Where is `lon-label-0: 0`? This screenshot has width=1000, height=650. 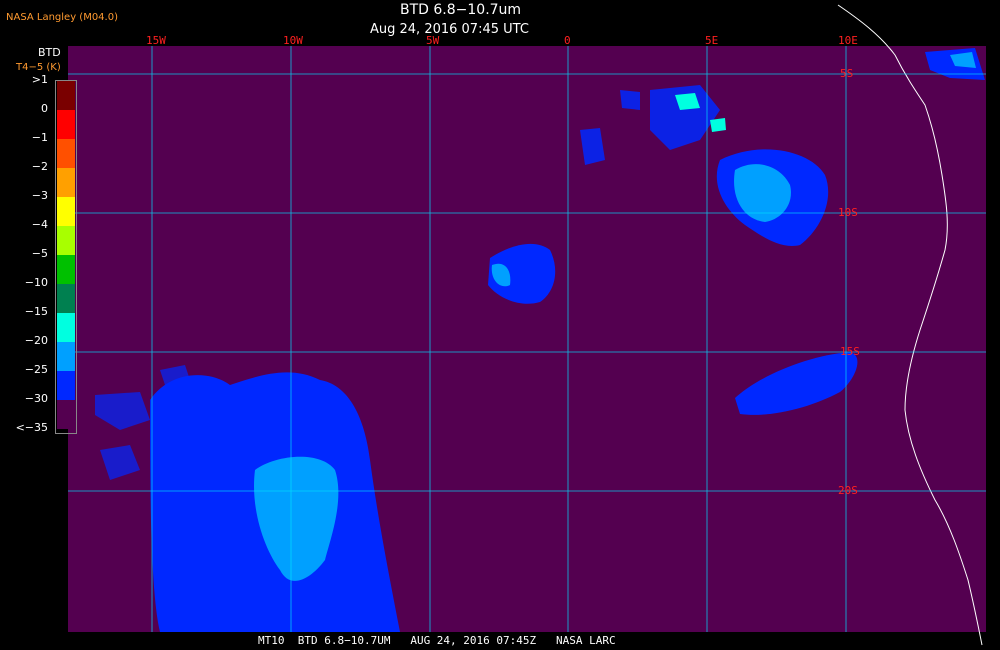
lon-label-0: 0 is located at coordinates (567, 40).